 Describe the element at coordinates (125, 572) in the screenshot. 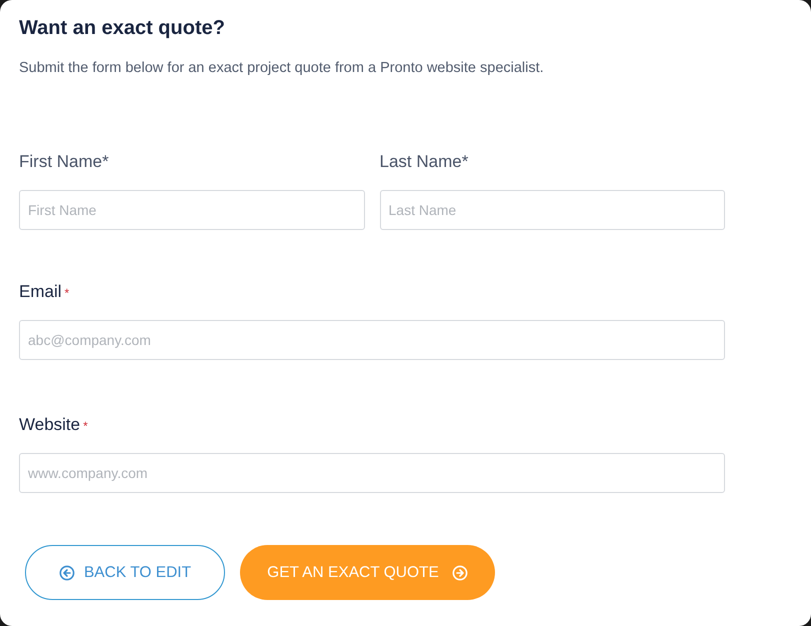

I see `back-button: BACK TO EDIT` at that location.